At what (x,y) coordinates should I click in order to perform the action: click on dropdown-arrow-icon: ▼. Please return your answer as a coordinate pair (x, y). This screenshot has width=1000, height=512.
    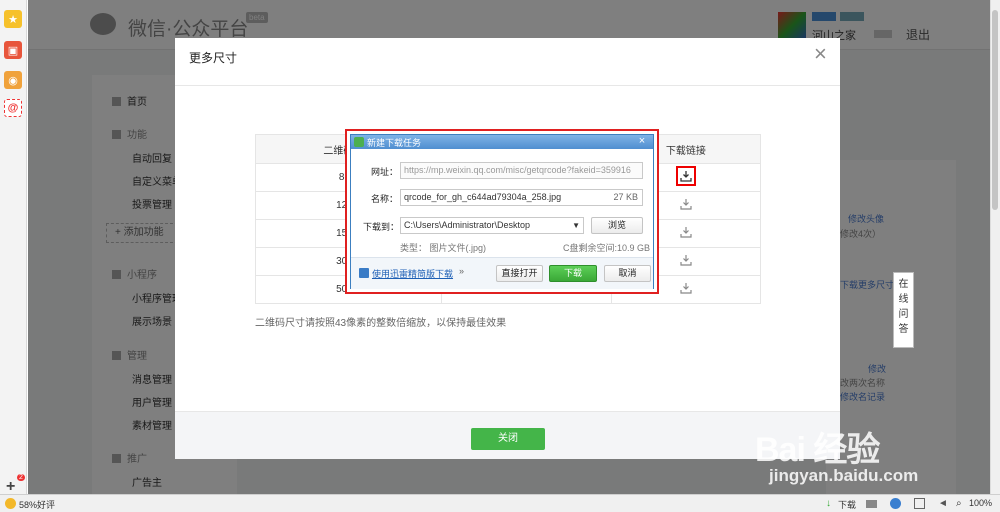
    Looking at the image, I should click on (576, 225).